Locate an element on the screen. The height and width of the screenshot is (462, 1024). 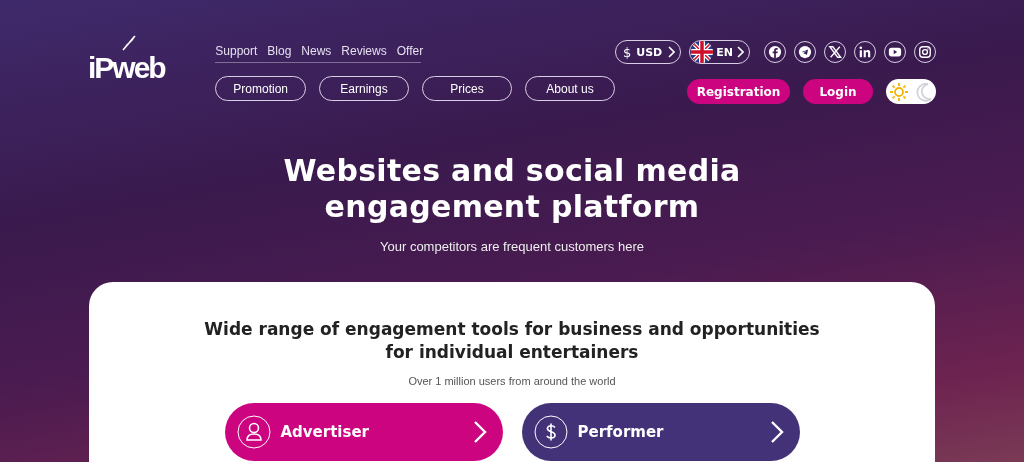
currency-symbol: $ is located at coordinates (627, 52).